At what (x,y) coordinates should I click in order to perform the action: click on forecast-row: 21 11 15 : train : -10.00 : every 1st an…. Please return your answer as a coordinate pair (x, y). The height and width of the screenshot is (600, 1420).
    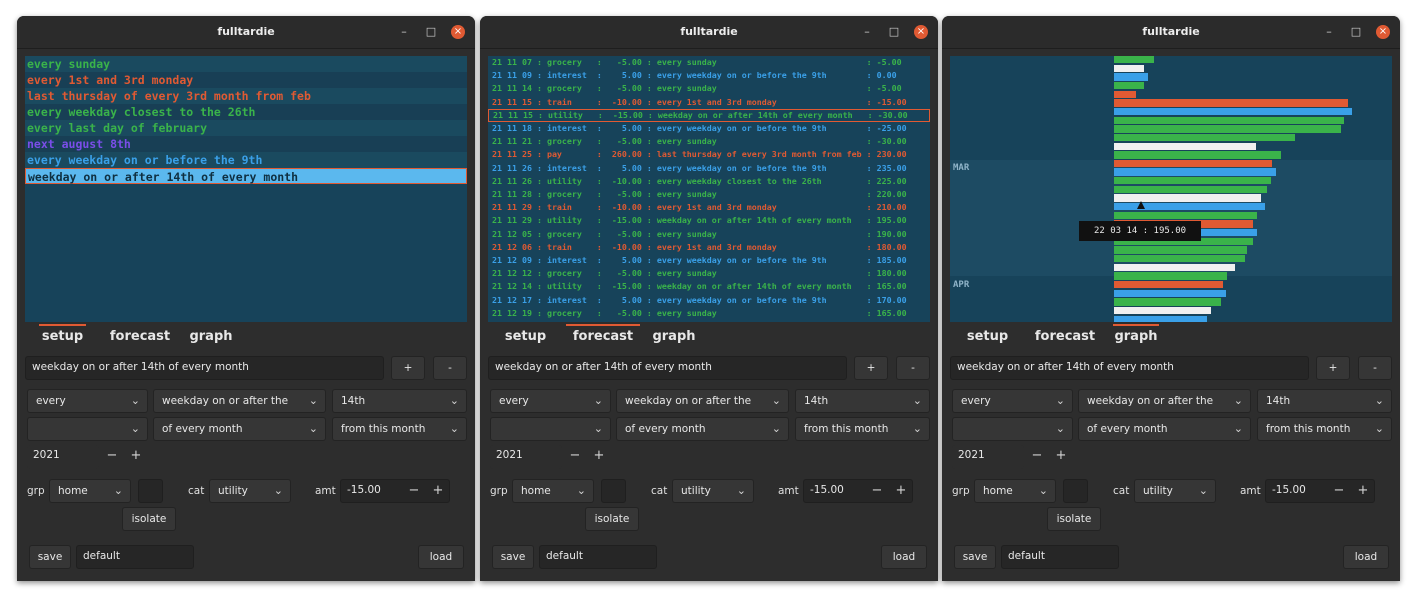
    Looking at the image, I should click on (709, 102).